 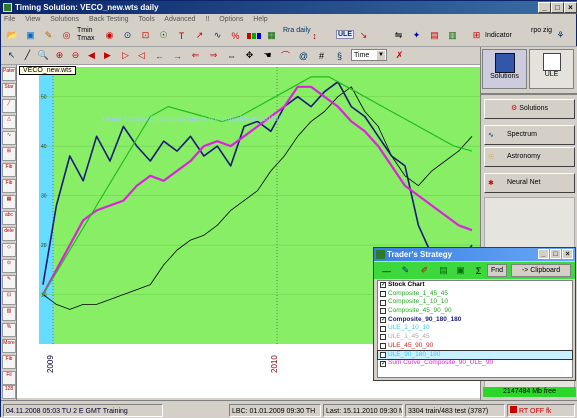 I want to click on sigma-icon: Σ, so click(x=478, y=270).